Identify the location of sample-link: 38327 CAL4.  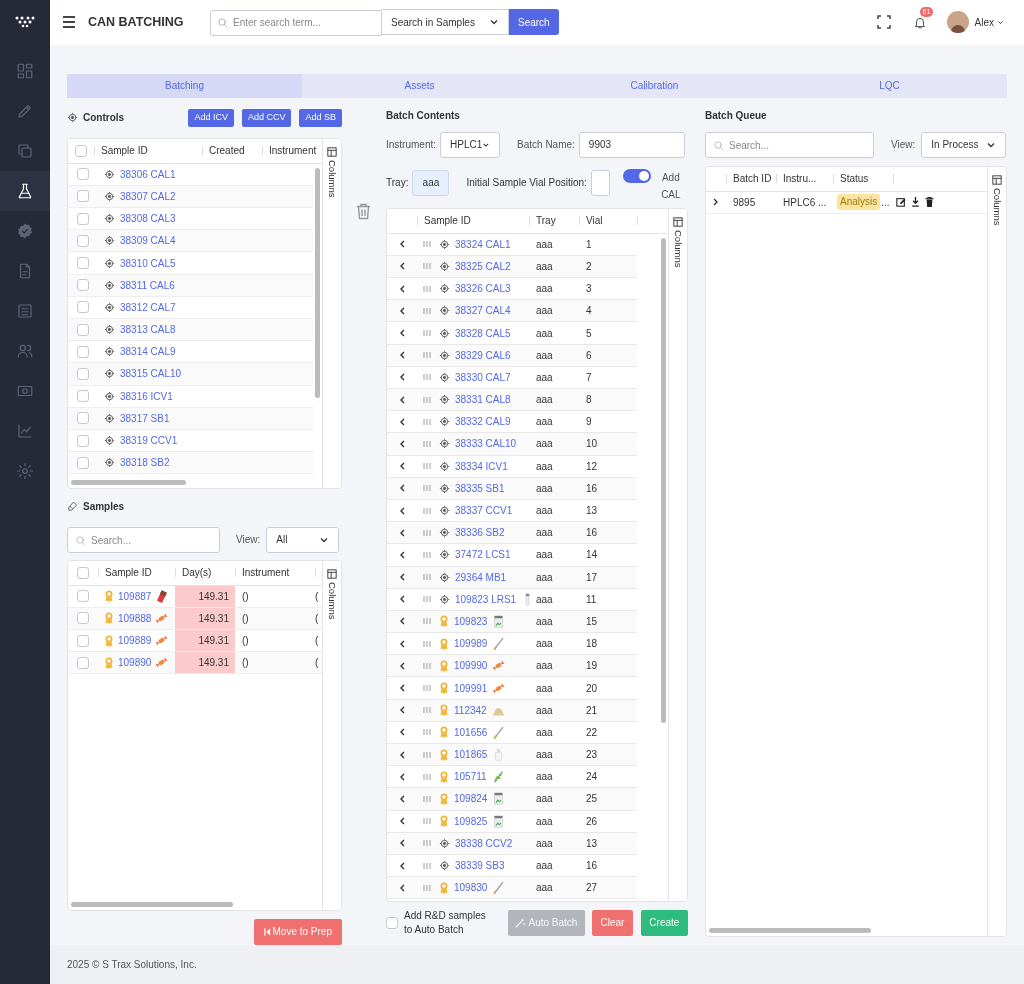
(483, 311).